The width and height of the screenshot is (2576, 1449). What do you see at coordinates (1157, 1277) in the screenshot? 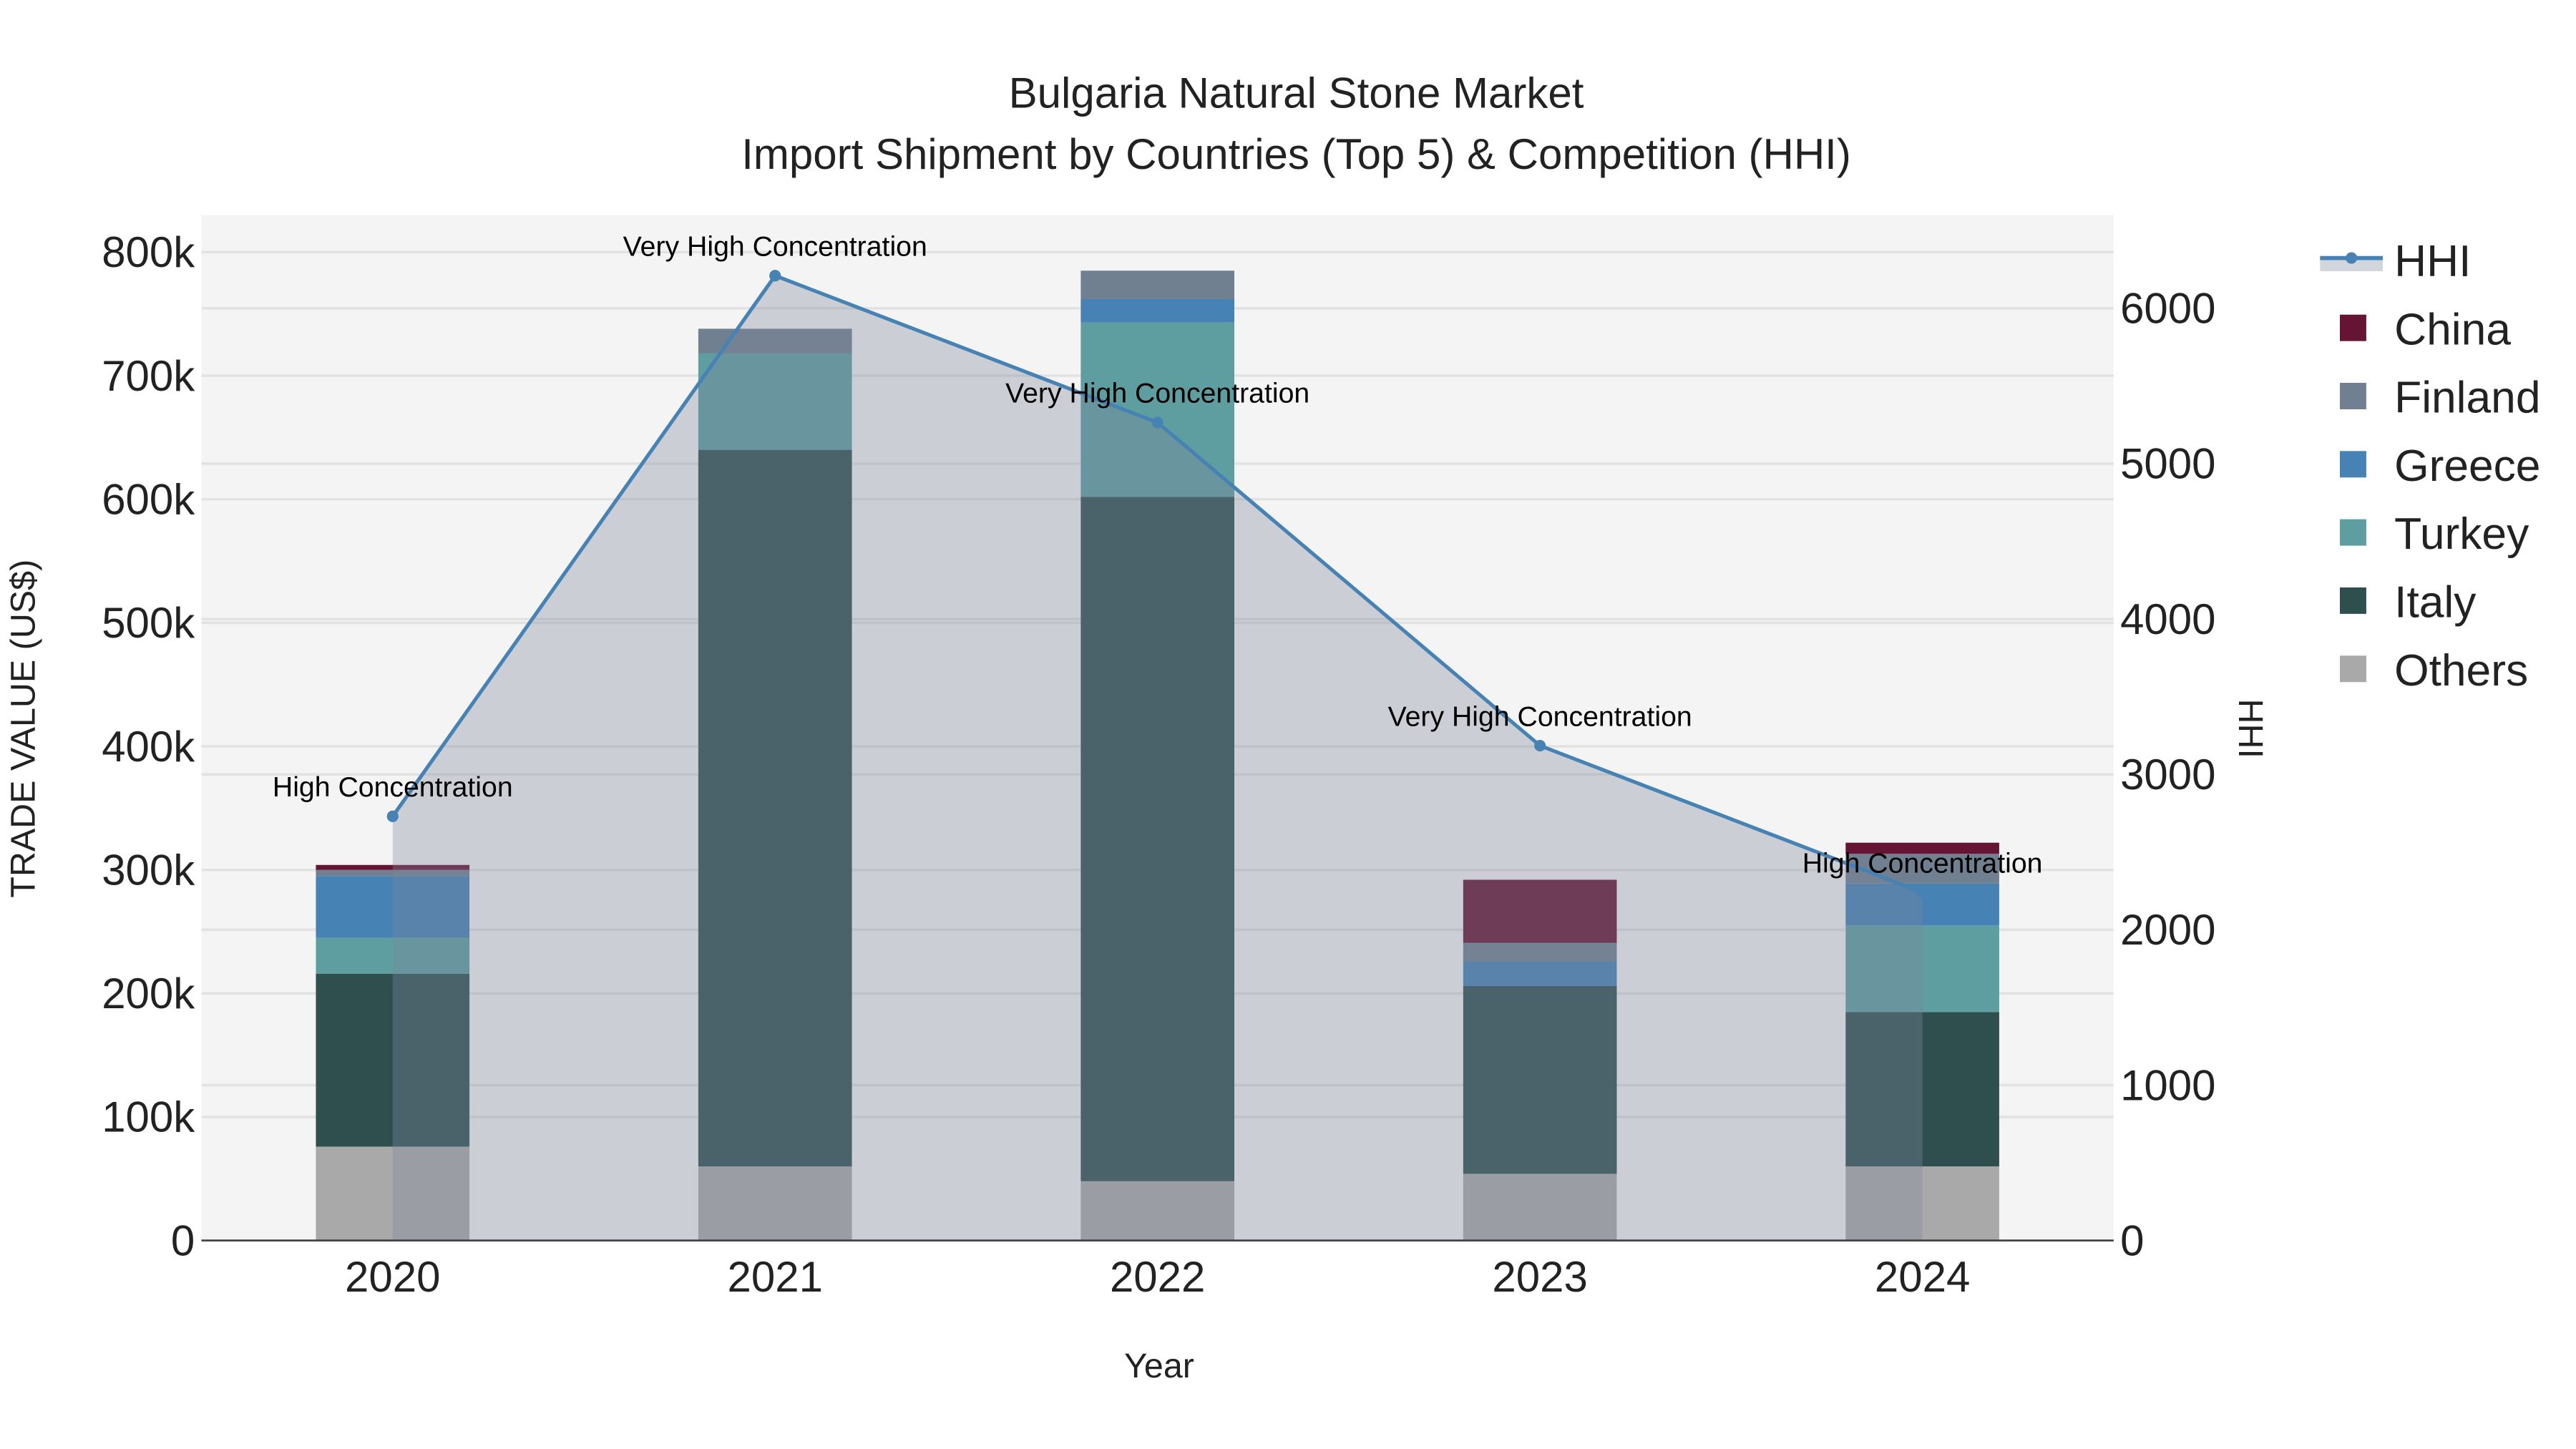
I see `x-tick-label: 2022` at bounding box center [1157, 1277].